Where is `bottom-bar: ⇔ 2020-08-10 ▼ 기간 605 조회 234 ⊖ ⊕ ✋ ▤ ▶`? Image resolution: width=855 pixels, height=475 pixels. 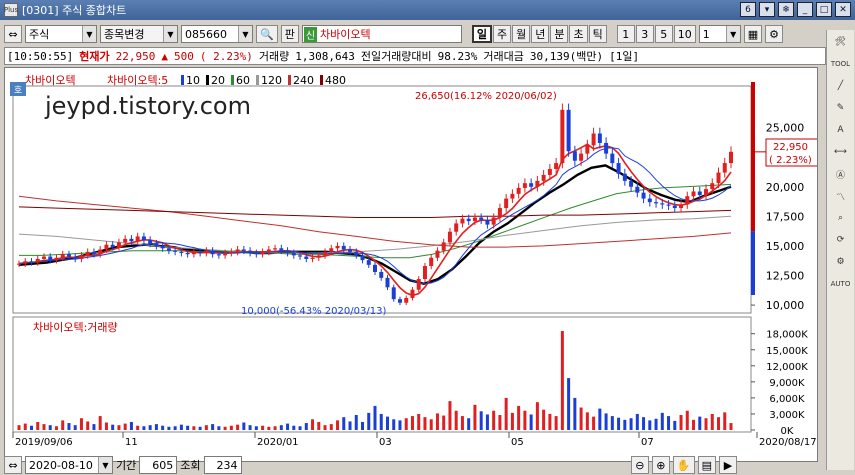 bottom-bar: ⇔ 2020-08-10 ▼ 기간 605 조회 234 ⊖ ⊕ ✋ ▤ ▶ is located at coordinates (413, 465).